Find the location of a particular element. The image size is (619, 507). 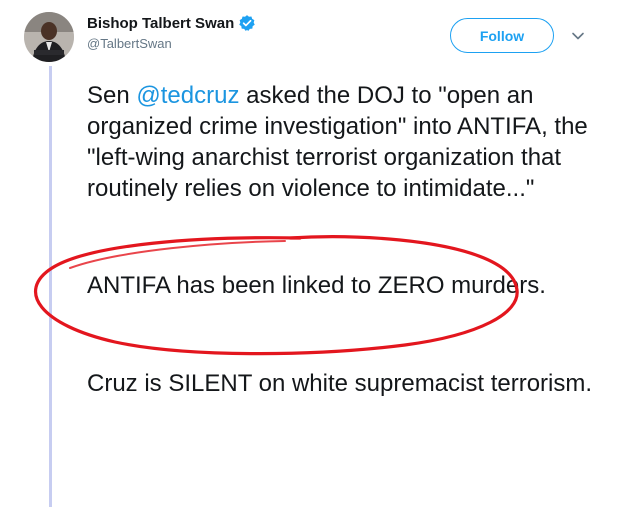

mention-link: @tedcruz is located at coordinates (187, 95).